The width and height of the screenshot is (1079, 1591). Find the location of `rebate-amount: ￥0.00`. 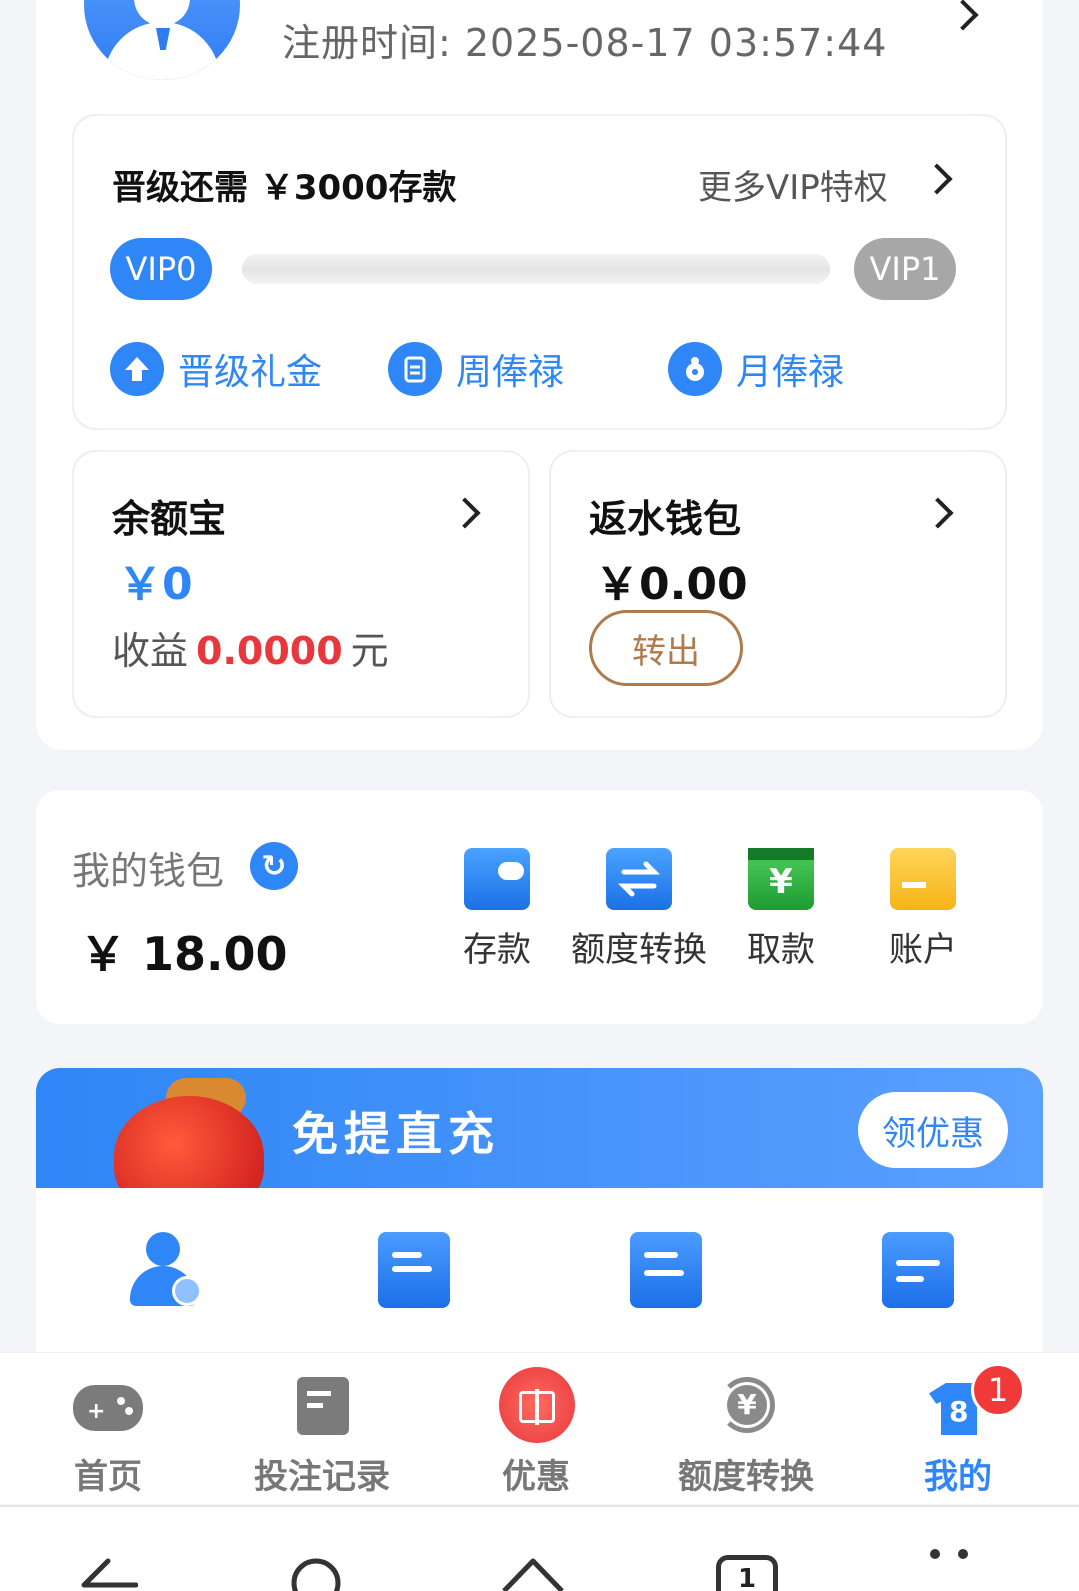

rebate-amount: ￥0.00 is located at coordinates (671, 584).